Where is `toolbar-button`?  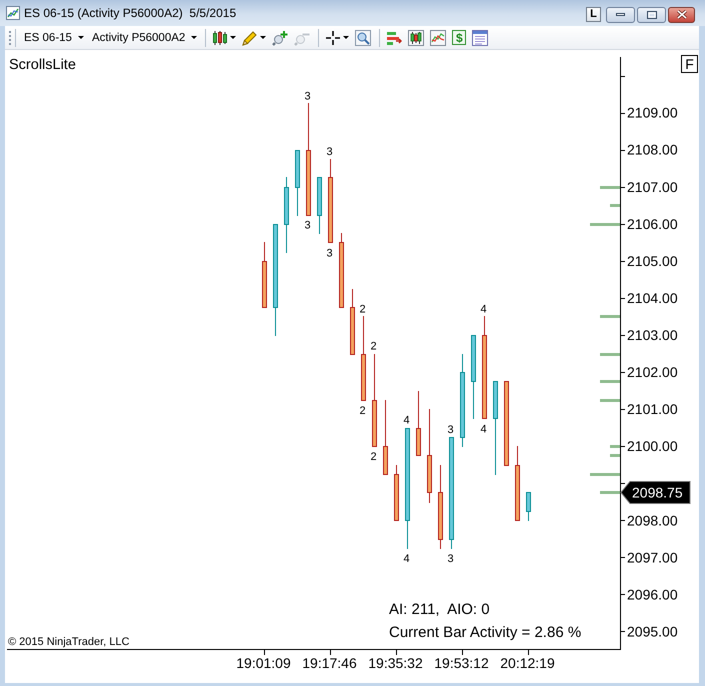
toolbar-button is located at coordinates (416, 38).